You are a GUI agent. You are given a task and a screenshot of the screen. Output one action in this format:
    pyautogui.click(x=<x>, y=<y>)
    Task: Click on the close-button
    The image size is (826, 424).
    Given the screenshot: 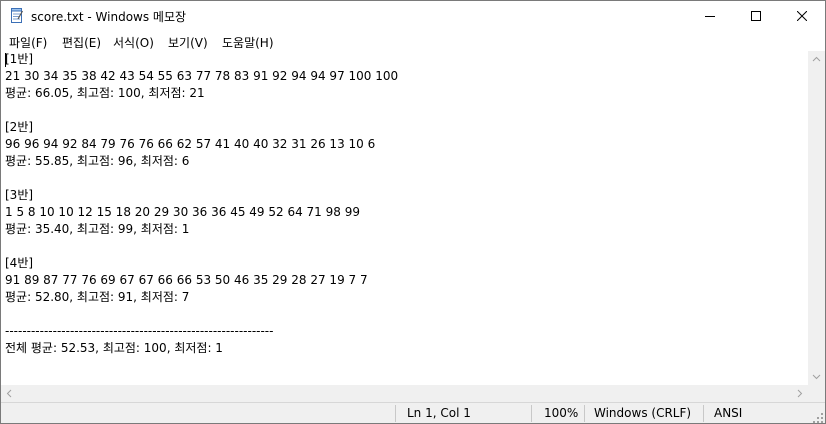 What is the action you would take?
    pyautogui.click(x=802, y=16)
    